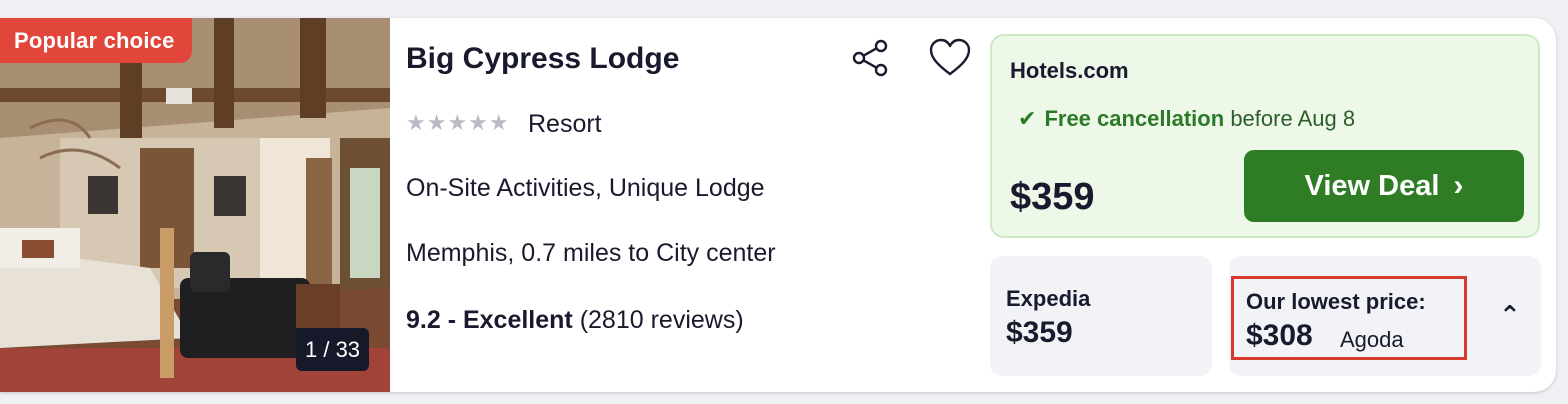  Describe the element at coordinates (591, 253) in the screenshot. I see `location: Memphis, 0.7 miles to City center` at that location.